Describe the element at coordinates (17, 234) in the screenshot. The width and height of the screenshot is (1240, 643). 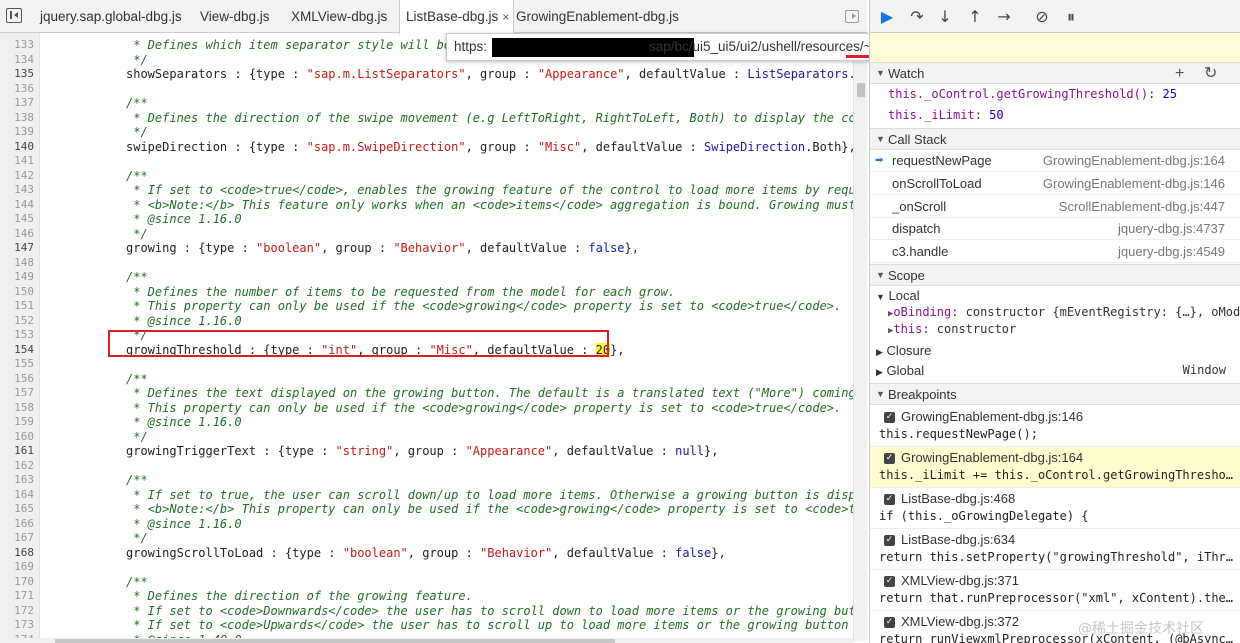
I see `line-number: 146` at that location.